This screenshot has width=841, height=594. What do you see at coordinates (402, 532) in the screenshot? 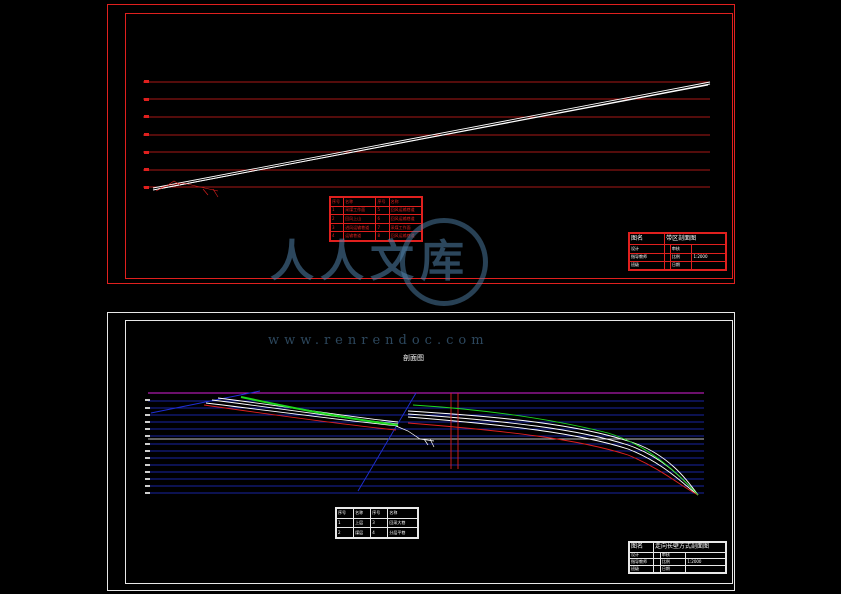
I see `legend-cell: 分层平巷` at bounding box center [402, 532].